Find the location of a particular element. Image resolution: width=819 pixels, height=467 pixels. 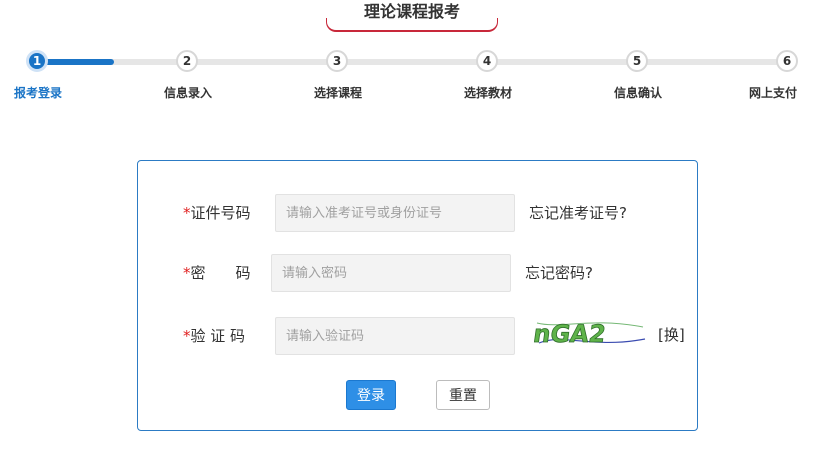

page-title: 理论课程报考 is located at coordinates (411, 11).